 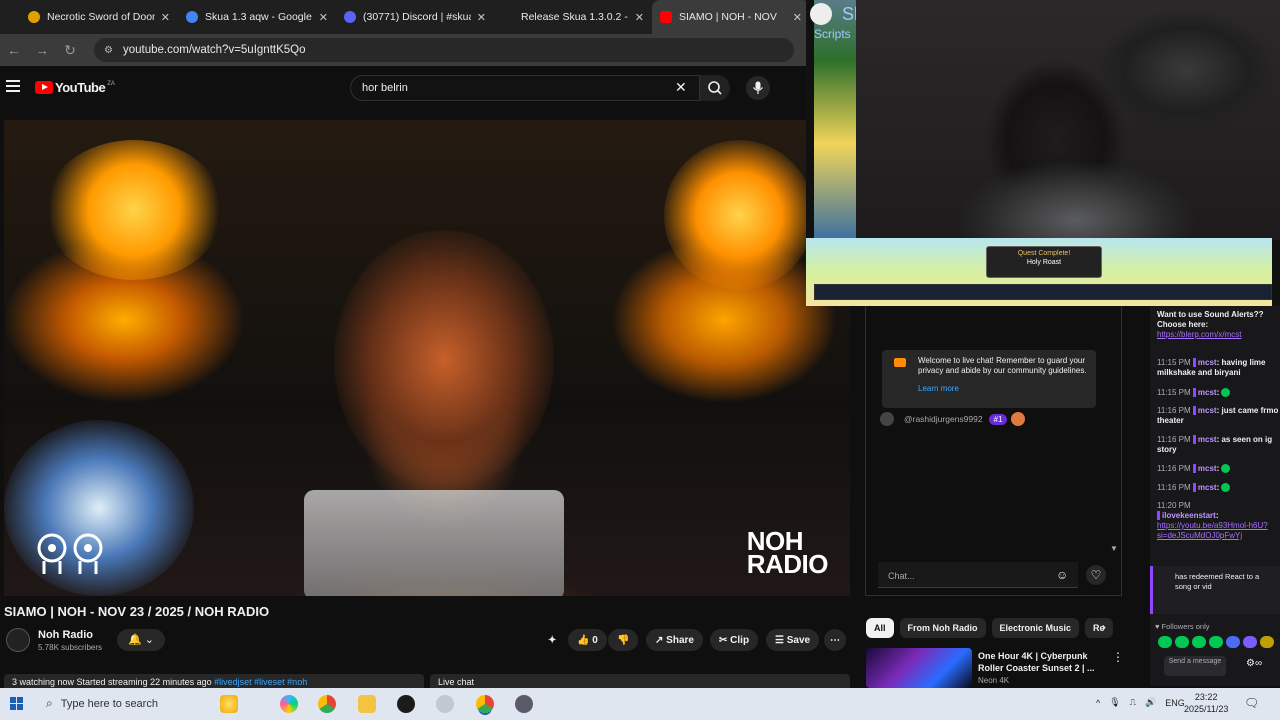 I want to click on bell-icon: 🔔, so click(x=135, y=640).